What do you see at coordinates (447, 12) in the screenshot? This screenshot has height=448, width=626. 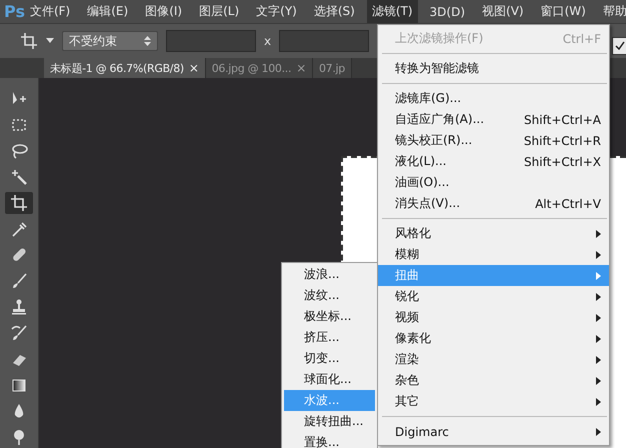 I see `menu-item: 3D(D)` at bounding box center [447, 12].